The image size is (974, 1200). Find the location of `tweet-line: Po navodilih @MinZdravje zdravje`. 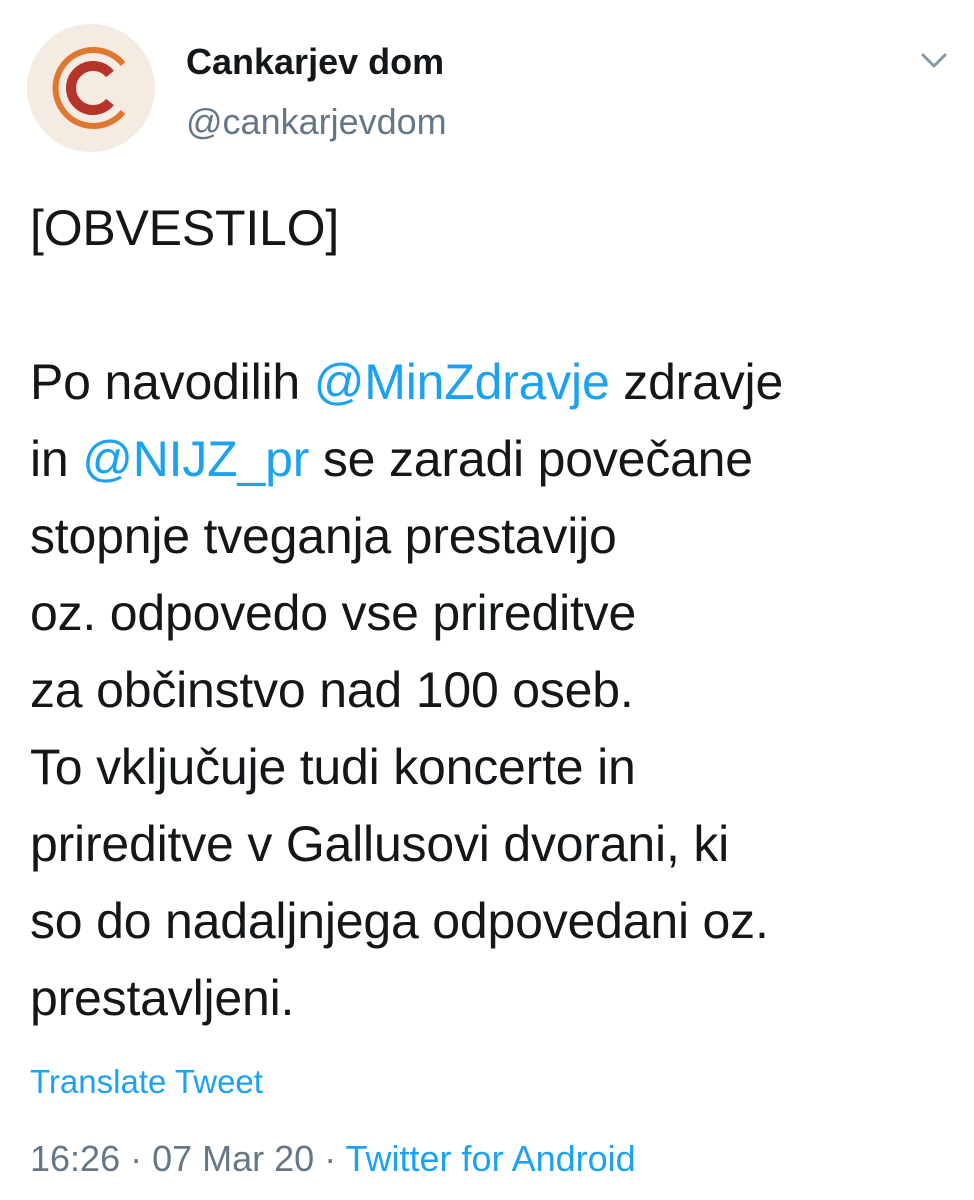

tweet-line: Po navodilih @MinZdravje zdravje is located at coordinates (495, 382).